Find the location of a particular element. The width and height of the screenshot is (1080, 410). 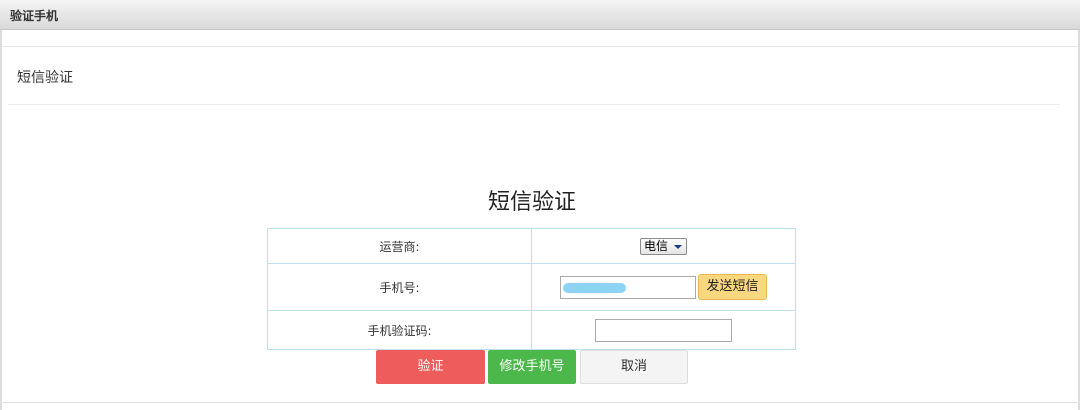

cancel-button: 取消 is located at coordinates (634, 367).